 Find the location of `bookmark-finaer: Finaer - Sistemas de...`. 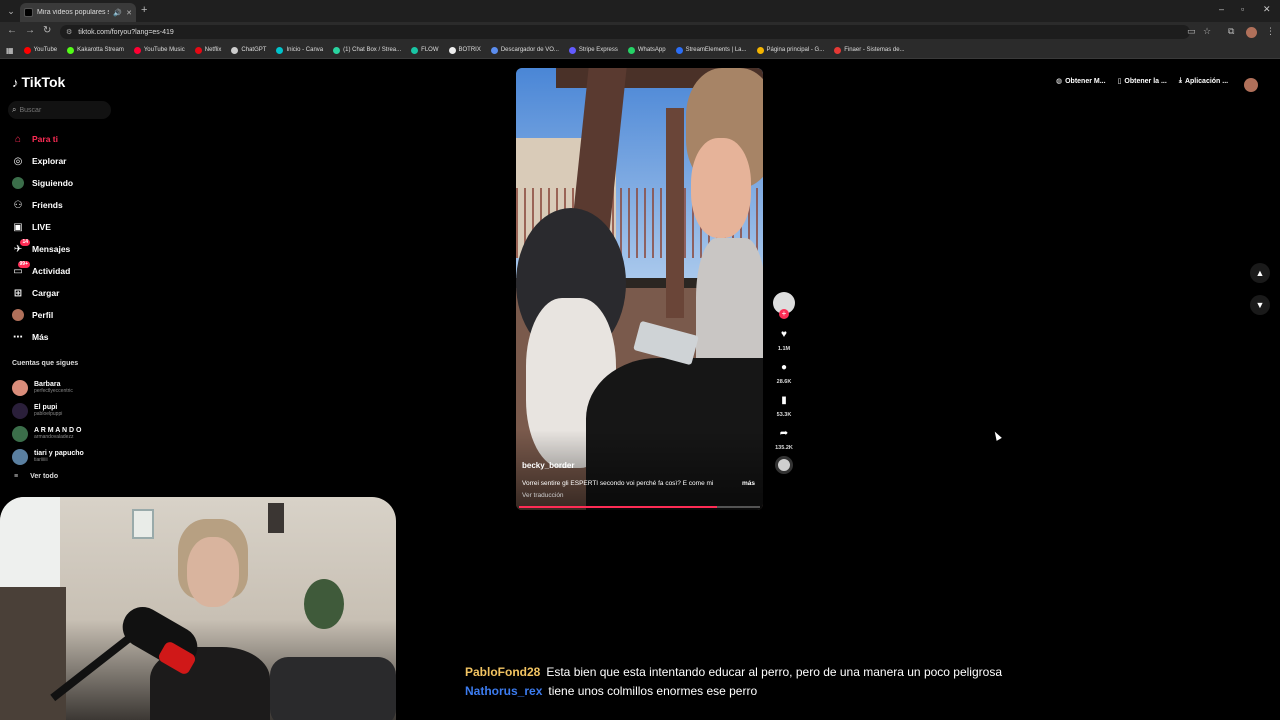

bookmark-finaer: Finaer - Sistemas de... is located at coordinates (869, 50).